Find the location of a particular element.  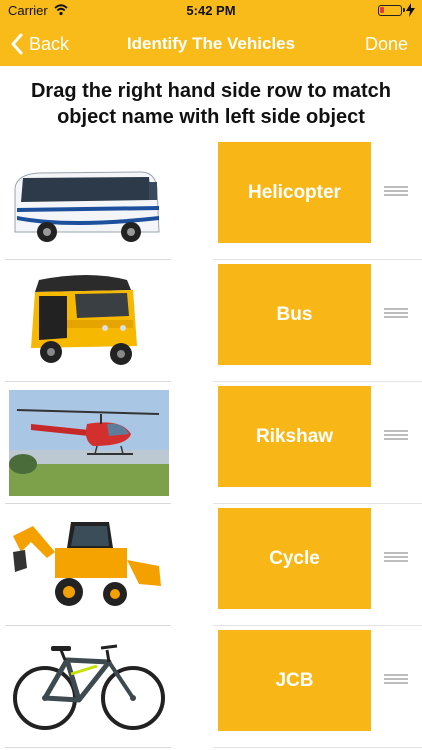

bicycle-image is located at coordinates (89, 687).